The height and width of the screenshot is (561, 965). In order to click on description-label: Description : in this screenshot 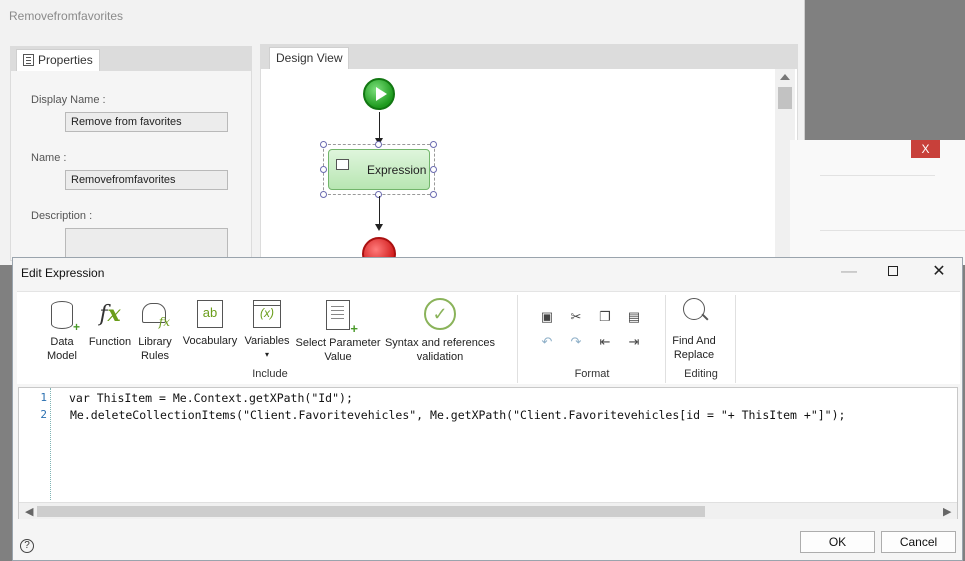, I will do `click(62, 216)`.